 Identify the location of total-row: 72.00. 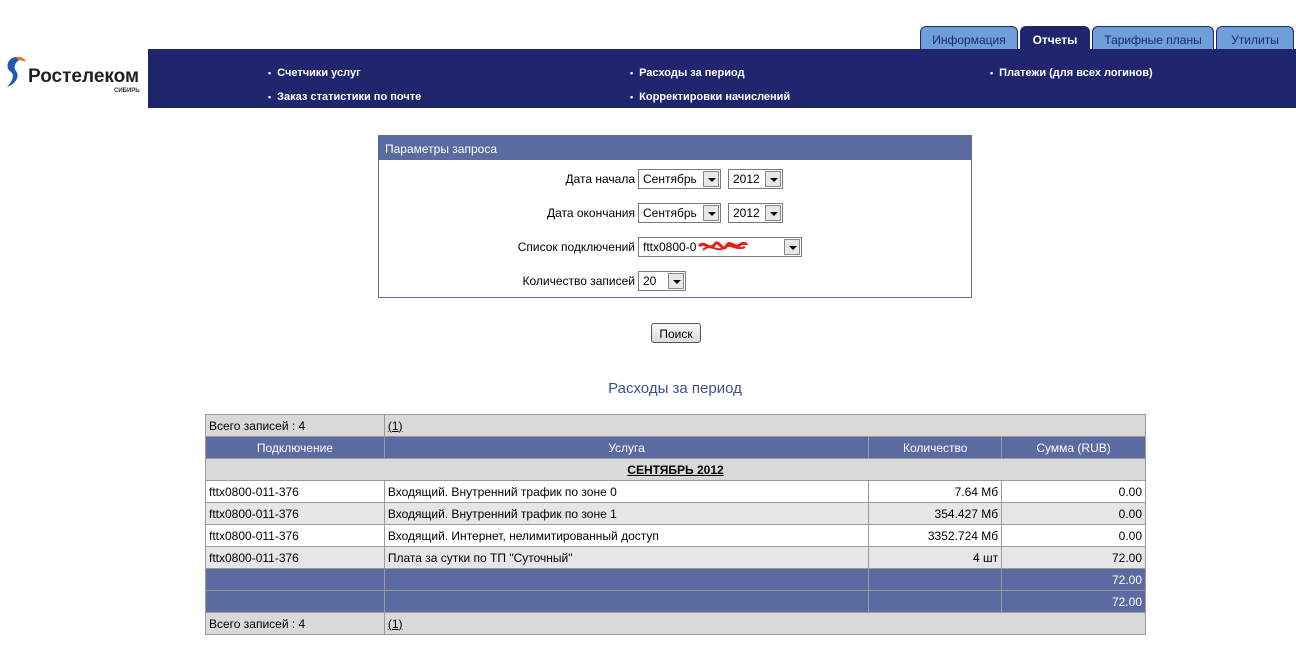
(675, 601).